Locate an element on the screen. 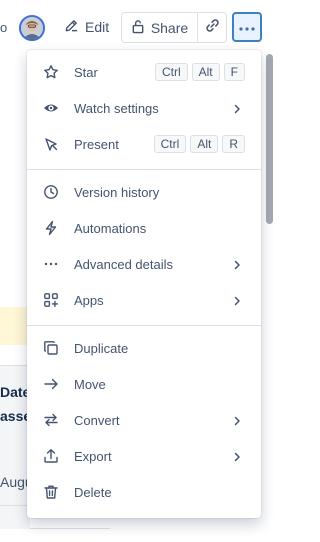 This screenshot has width=320, height=542. convert-arrows-icon is located at coordinates (51, 420).